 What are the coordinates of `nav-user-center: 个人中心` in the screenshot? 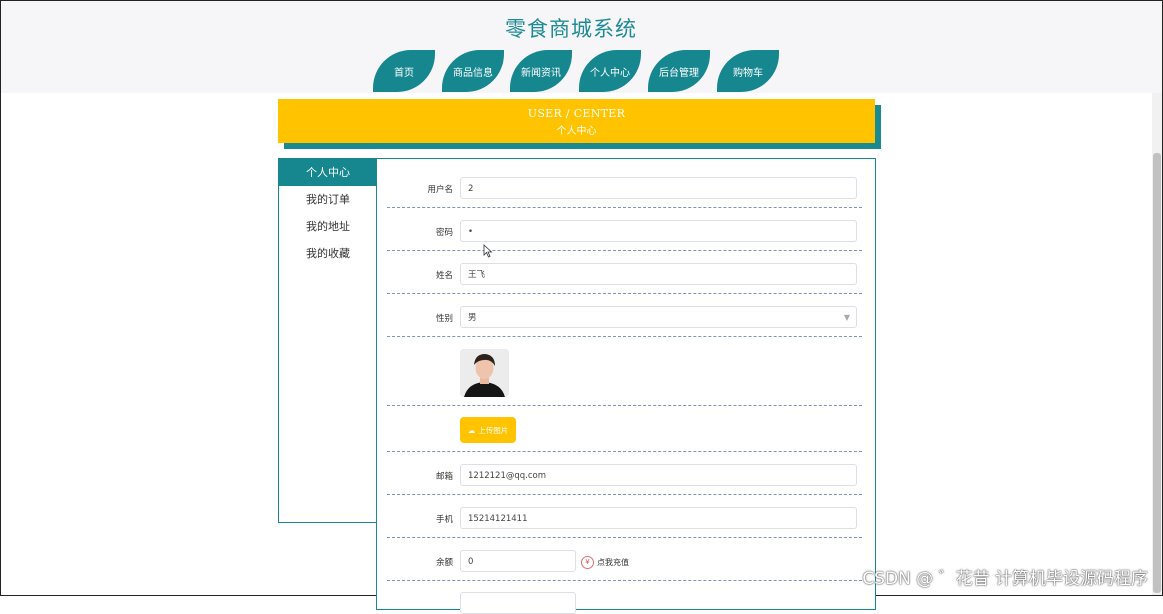 It's located at (610, 71).